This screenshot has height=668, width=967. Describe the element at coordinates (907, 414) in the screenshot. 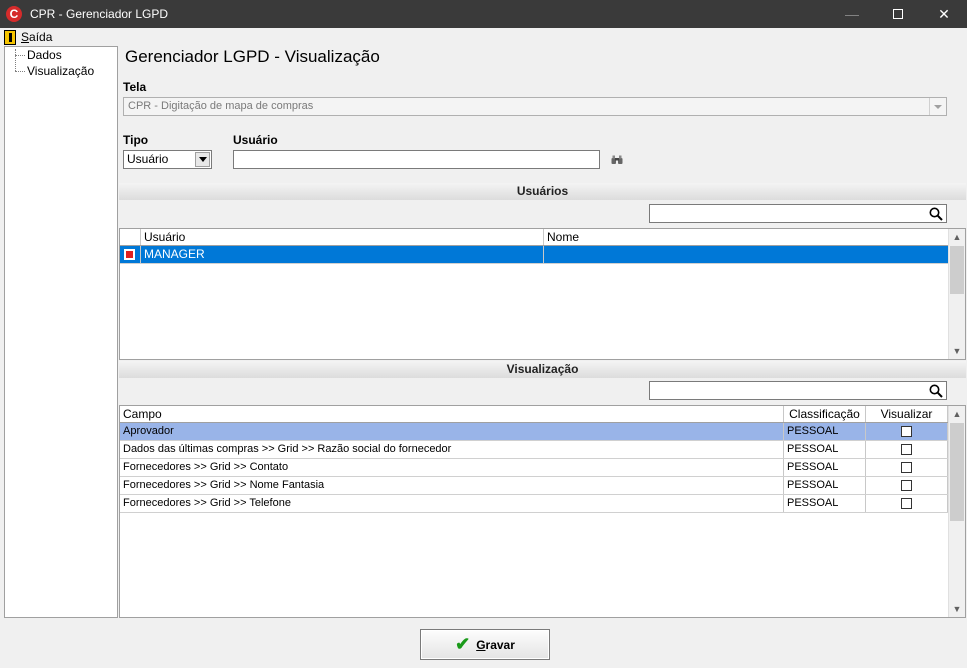

I see `column-header-visualizar: Visualizar` at that location.